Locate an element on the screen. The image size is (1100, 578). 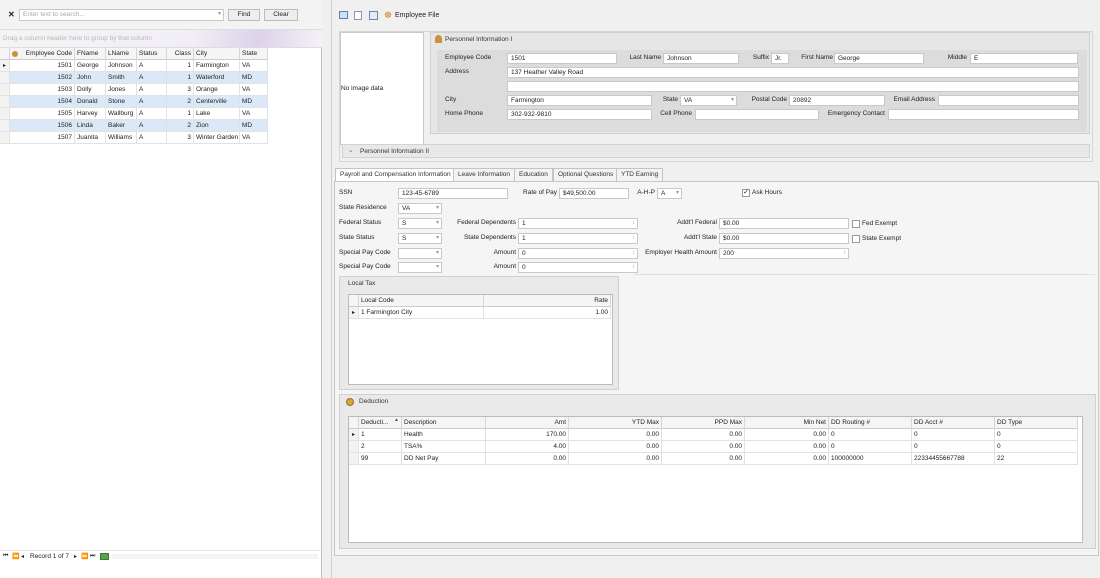
column-header: Local Code is located at coordinates (421, 301).